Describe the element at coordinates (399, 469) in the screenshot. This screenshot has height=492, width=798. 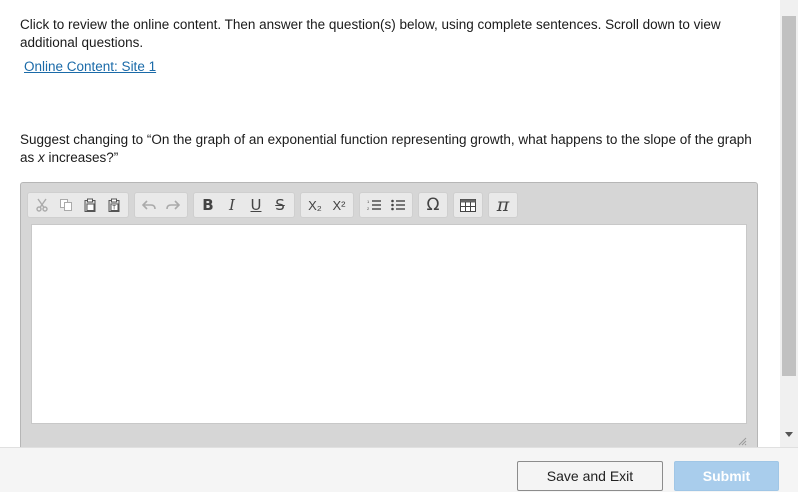
I see `footer-bar: Save and Exit Submit` at that location.